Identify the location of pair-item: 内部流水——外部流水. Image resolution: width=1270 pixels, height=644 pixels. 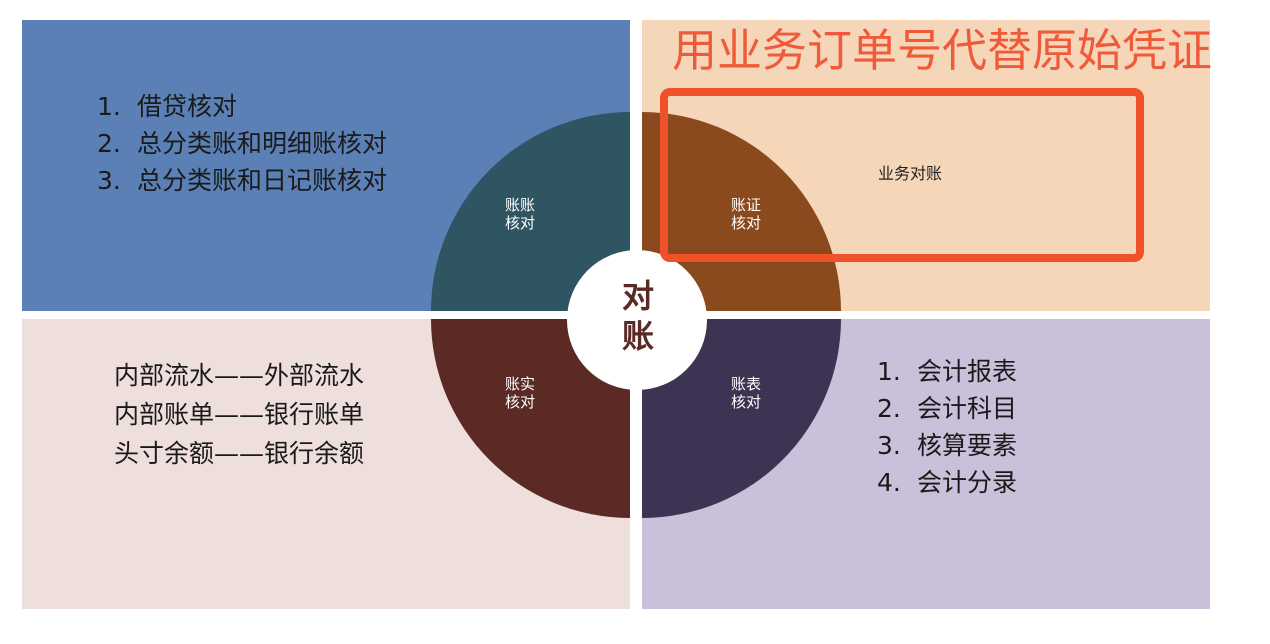
(239, 375).